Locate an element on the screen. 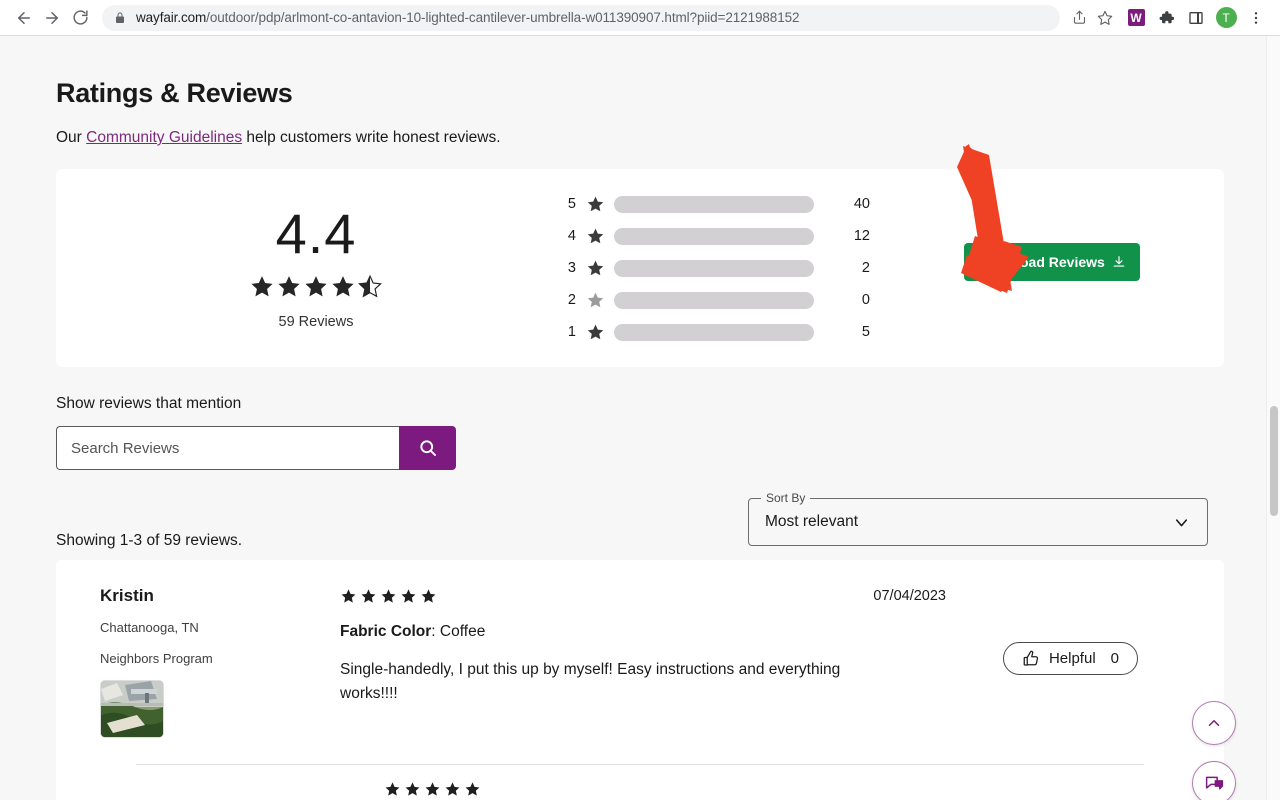 This screenshot has height=800, width=1280. puzzle-piece-icon is located at coordinates (1166, 17).